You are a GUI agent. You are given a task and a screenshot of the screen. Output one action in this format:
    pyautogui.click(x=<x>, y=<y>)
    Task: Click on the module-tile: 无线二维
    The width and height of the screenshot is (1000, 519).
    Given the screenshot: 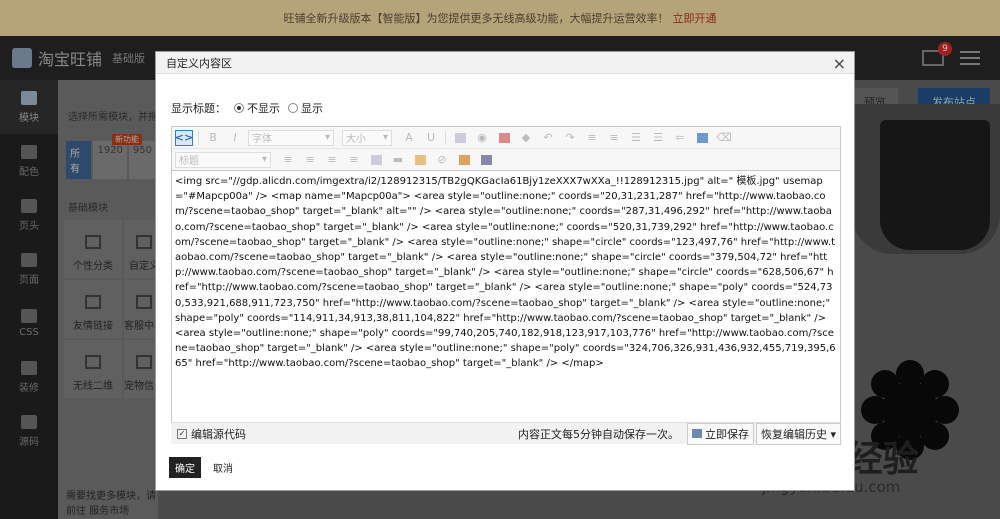 What is the action you would take?
    pyautogui.click(x=93, y=369)
    